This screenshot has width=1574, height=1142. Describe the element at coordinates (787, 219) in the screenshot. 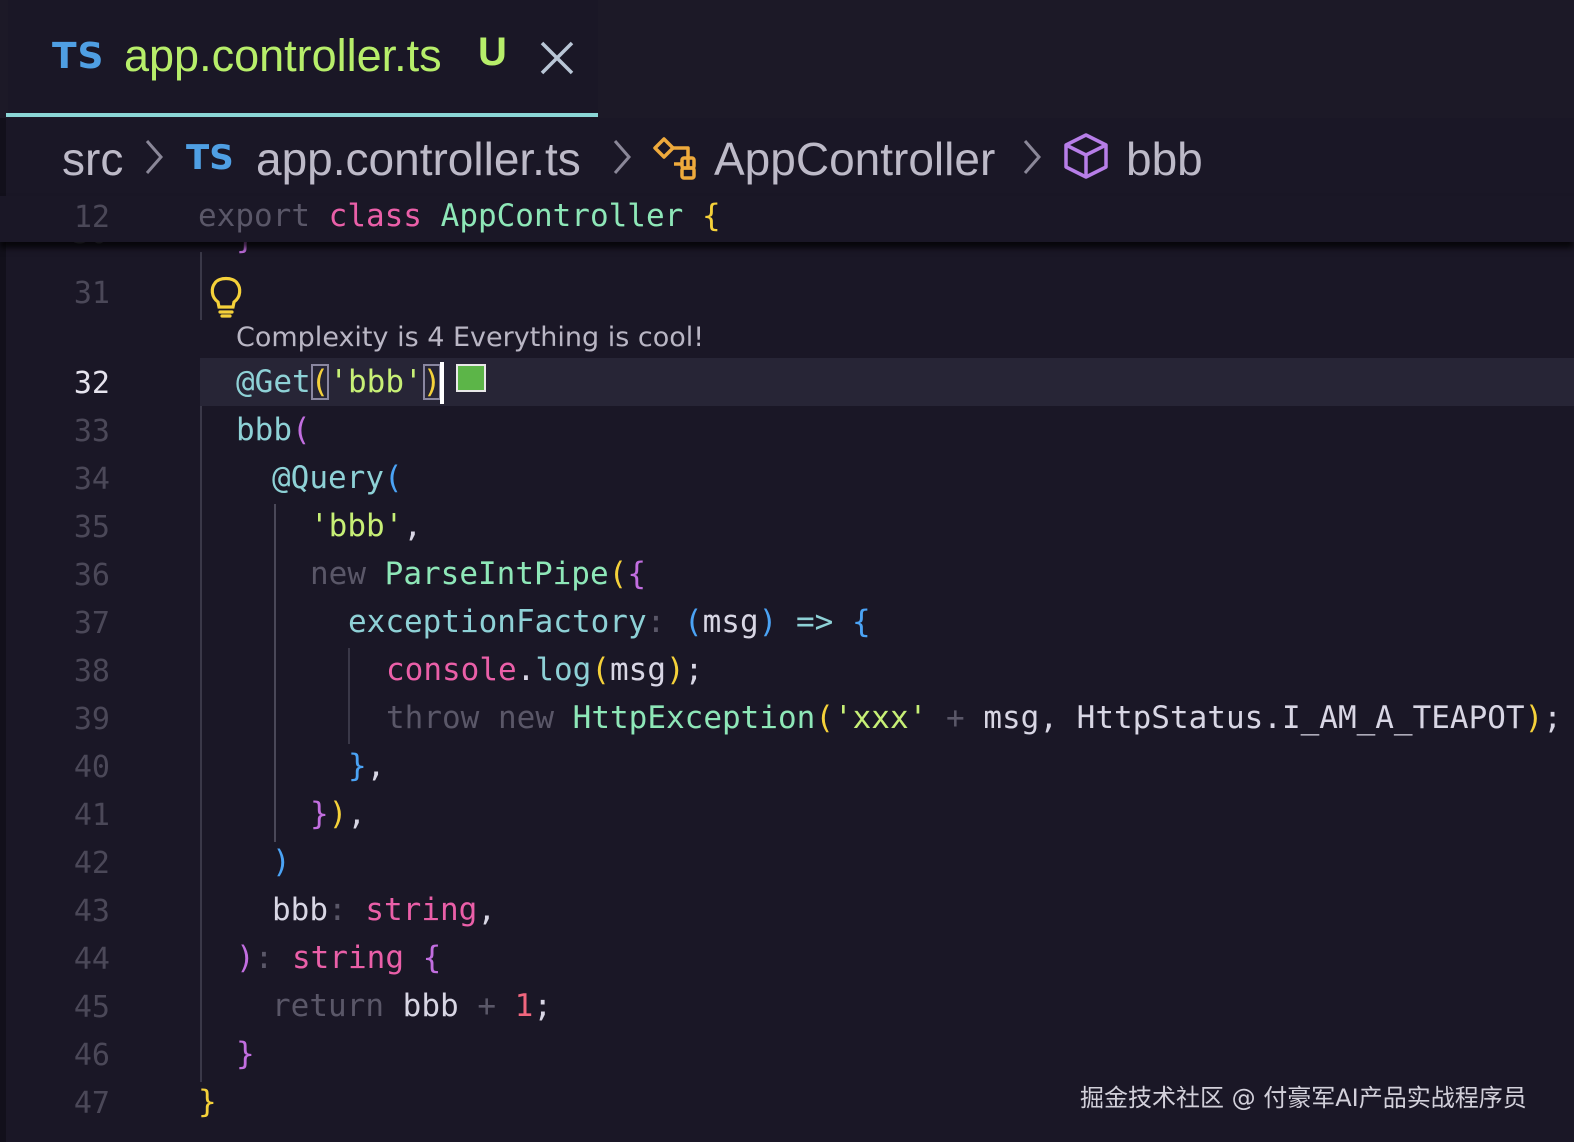

I see `sticky-scroll-header: 12 export class AppController {` at that location.